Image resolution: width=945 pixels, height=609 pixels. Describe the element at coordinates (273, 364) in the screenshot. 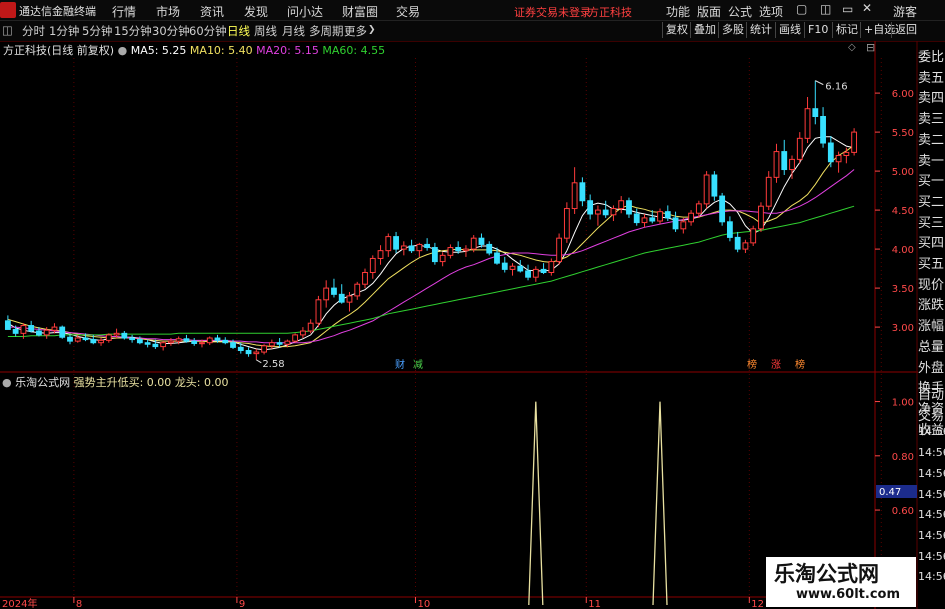

I see `low-price-label: 2.58` at that location.